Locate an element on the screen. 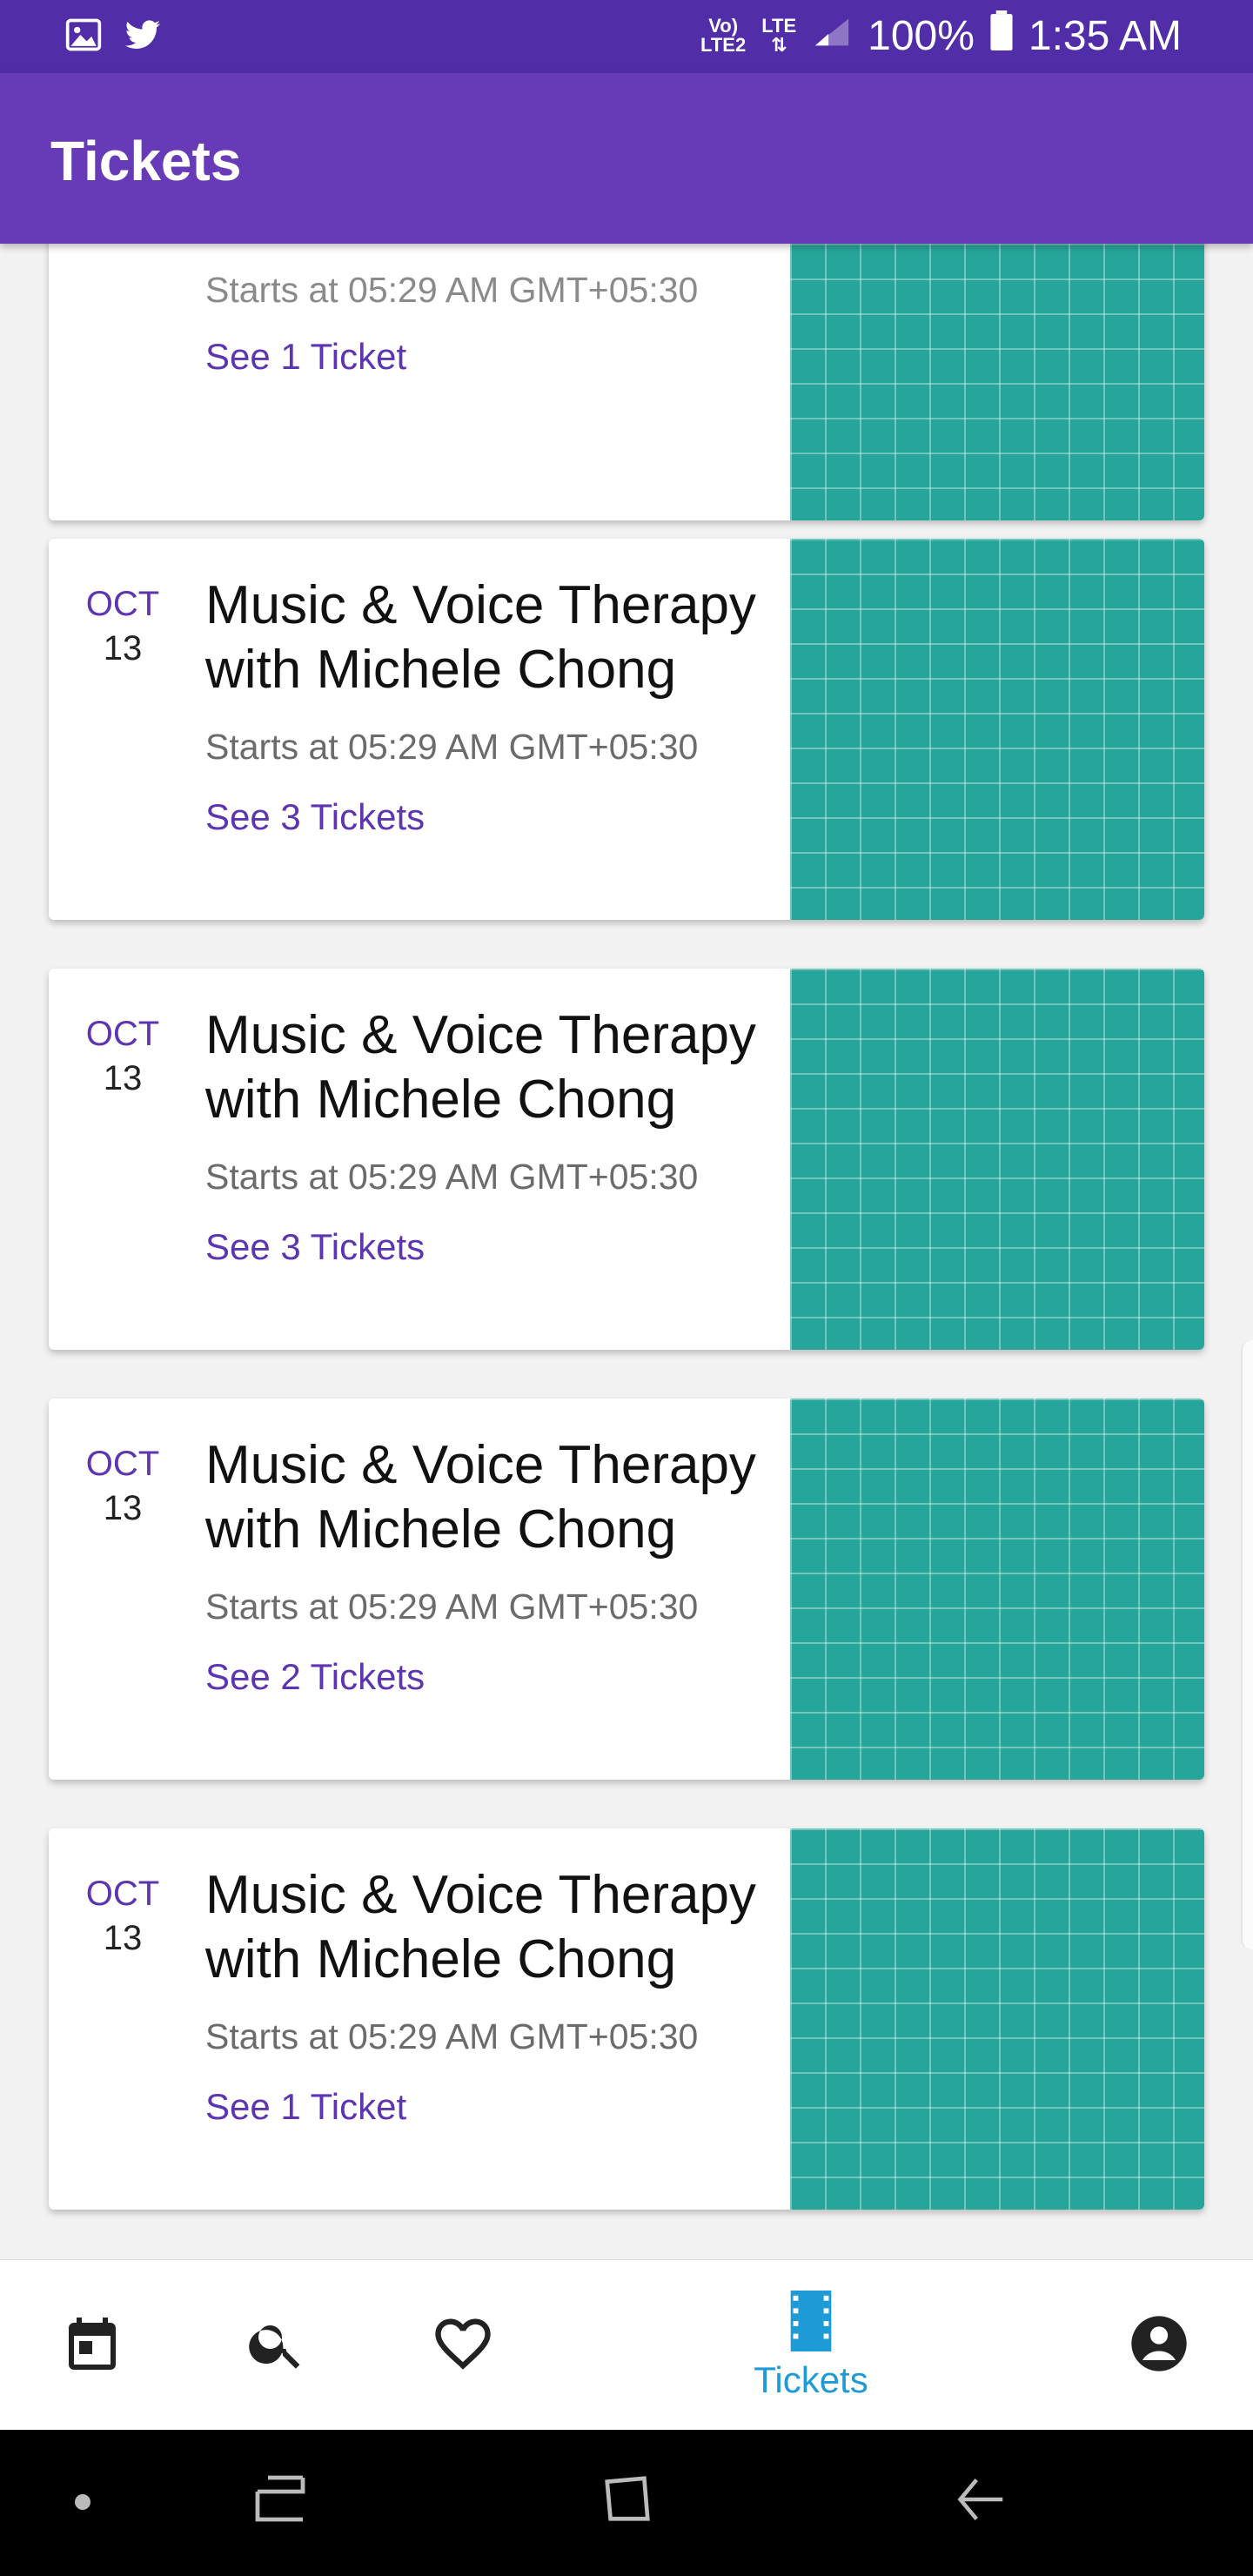 This screenshot has height=2576, width=1253. battery-icon is located at coordinates (1001, 35).